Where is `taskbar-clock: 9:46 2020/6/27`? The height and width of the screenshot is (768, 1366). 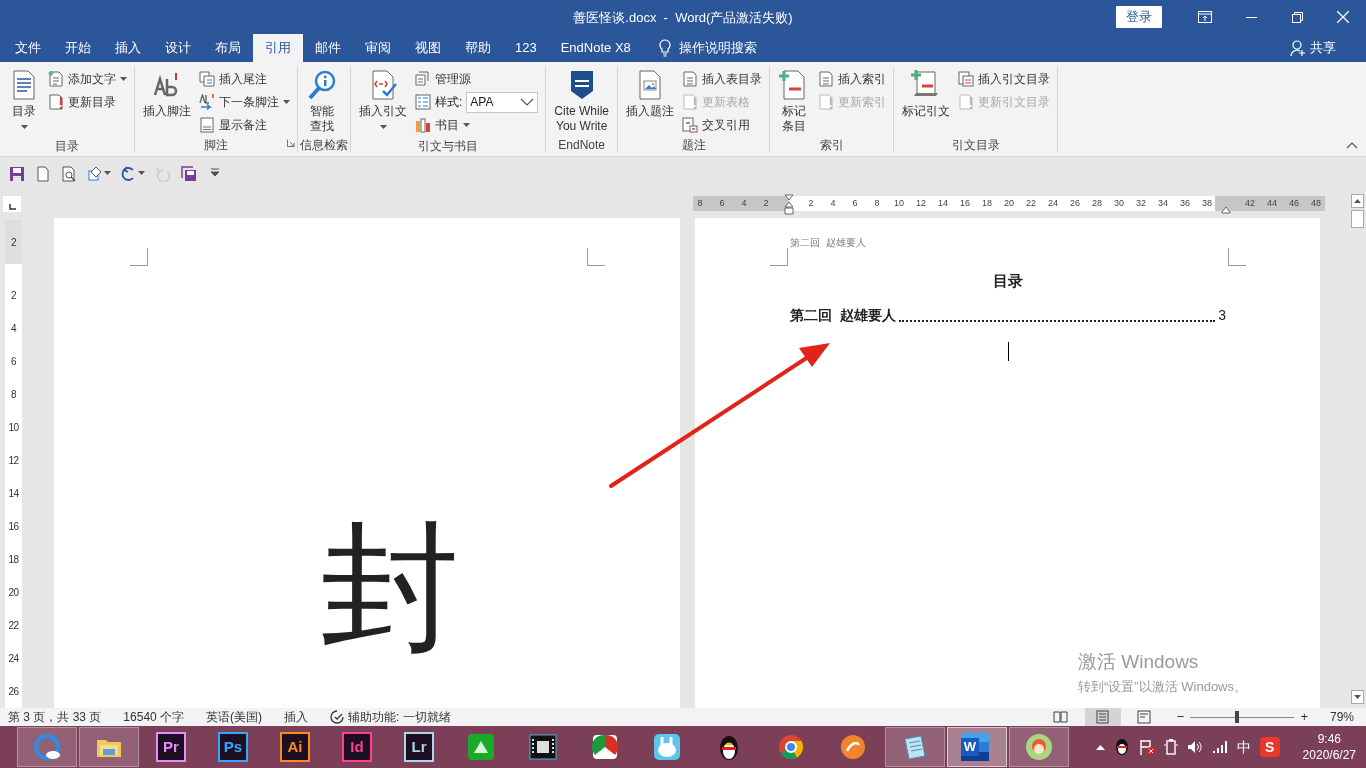 taskbar-clock: 9:46 2020/6/27 is located at coordinates (1329, 747).